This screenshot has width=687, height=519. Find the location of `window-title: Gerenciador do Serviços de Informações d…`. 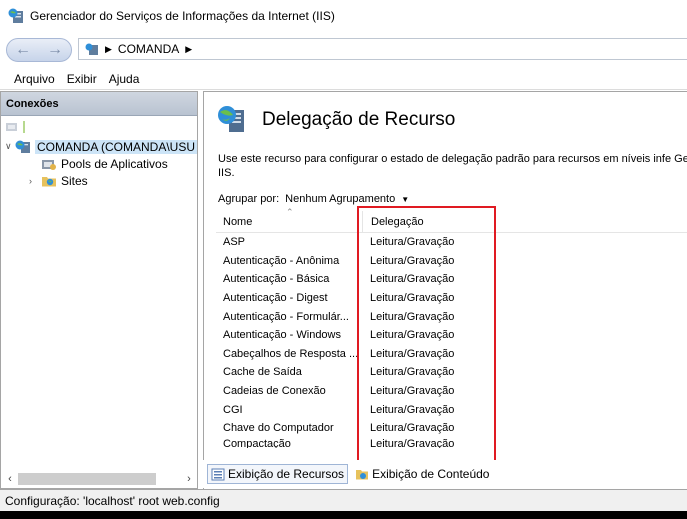

window-title: Gerenciador do Serviços de Informações d… is located at coordinates (182, 15).